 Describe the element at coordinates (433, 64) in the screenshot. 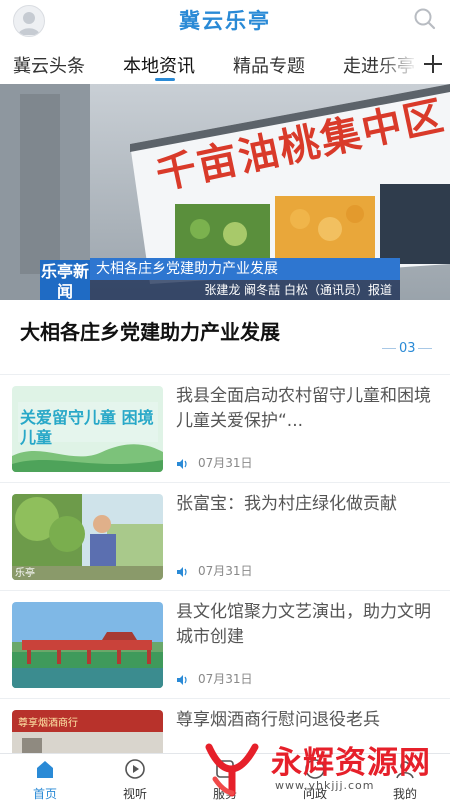

I see `plus-icon` at that location.